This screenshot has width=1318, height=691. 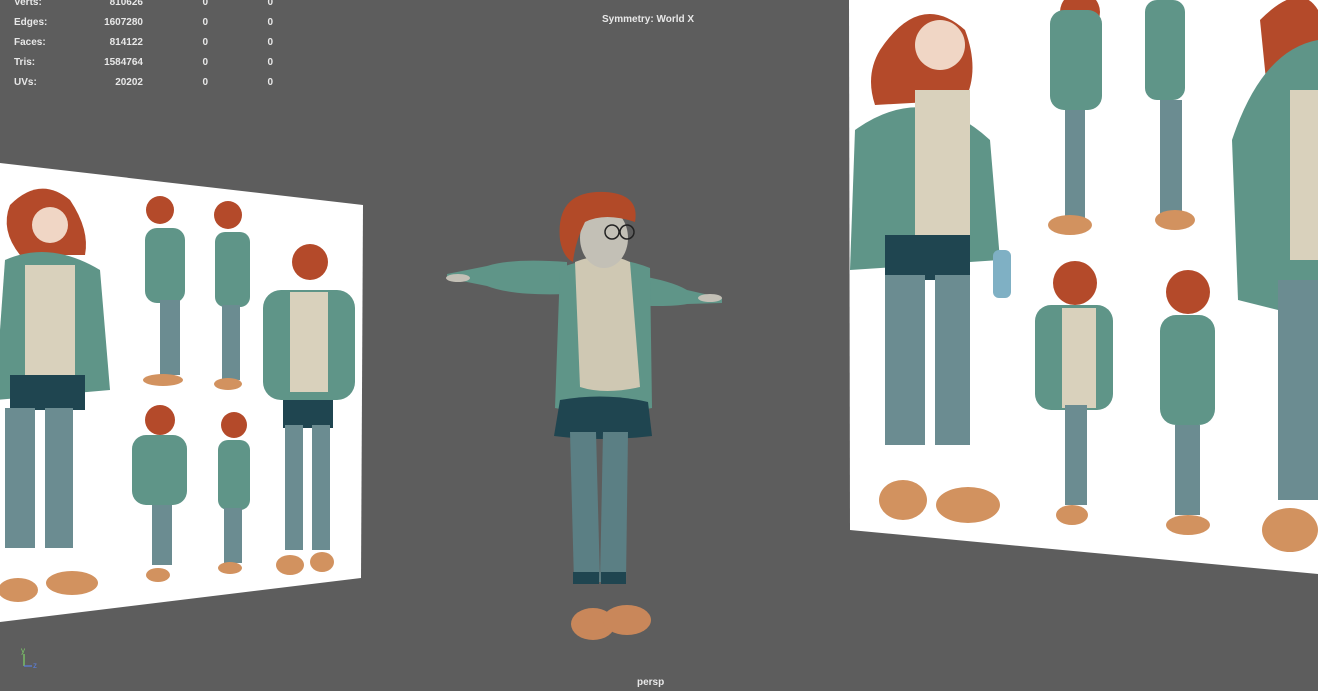 What do you see at coordinates (35, 665) in the screenshot?
I see `axis-z-label: z` at bounding box center [35, 665].